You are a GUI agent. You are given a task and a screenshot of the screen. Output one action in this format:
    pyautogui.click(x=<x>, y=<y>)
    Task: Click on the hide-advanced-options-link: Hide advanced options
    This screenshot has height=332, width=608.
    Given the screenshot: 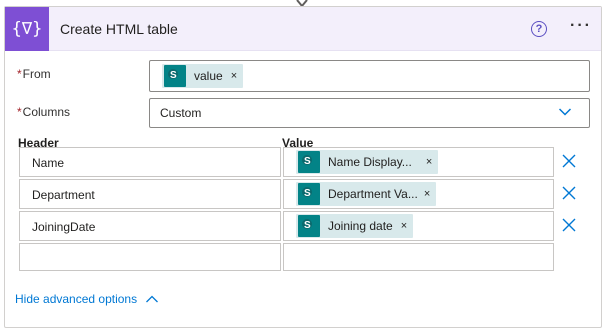 What is the action you would take?
    pyautogui.click(x=87, y=299)
    